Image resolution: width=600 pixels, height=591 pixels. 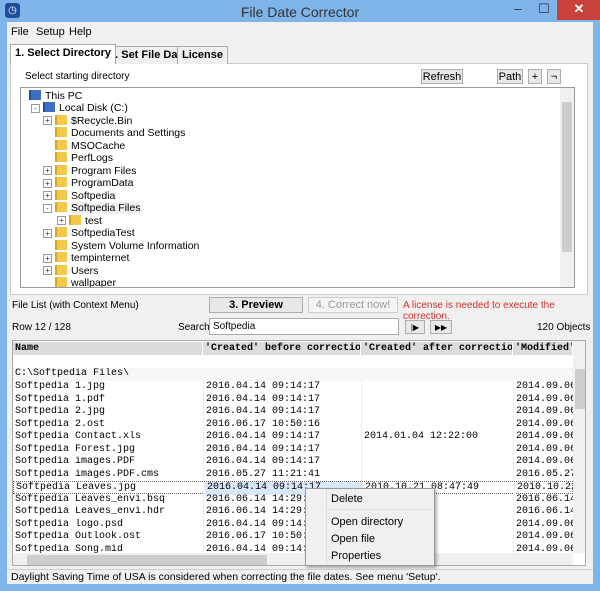 I want to click on collapse-button: ¬, so click(x=554, y=76).